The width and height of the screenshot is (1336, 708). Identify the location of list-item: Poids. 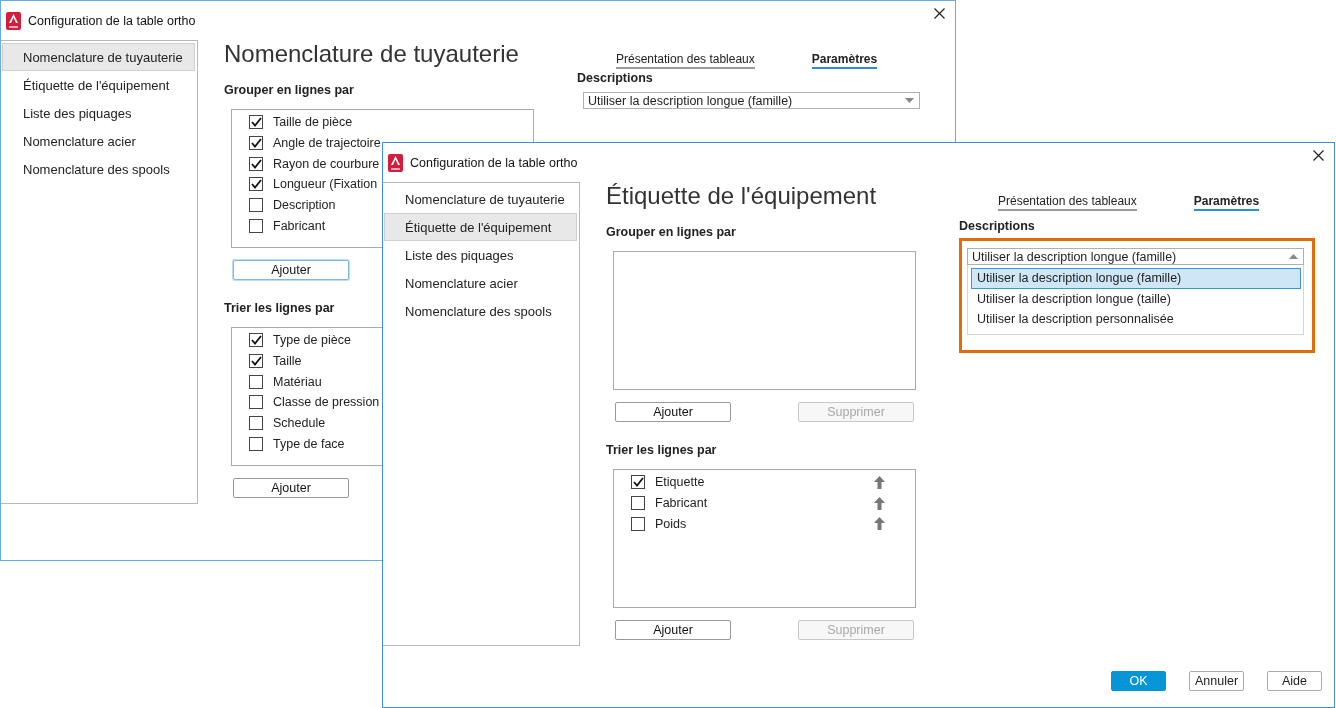
(671, 523).